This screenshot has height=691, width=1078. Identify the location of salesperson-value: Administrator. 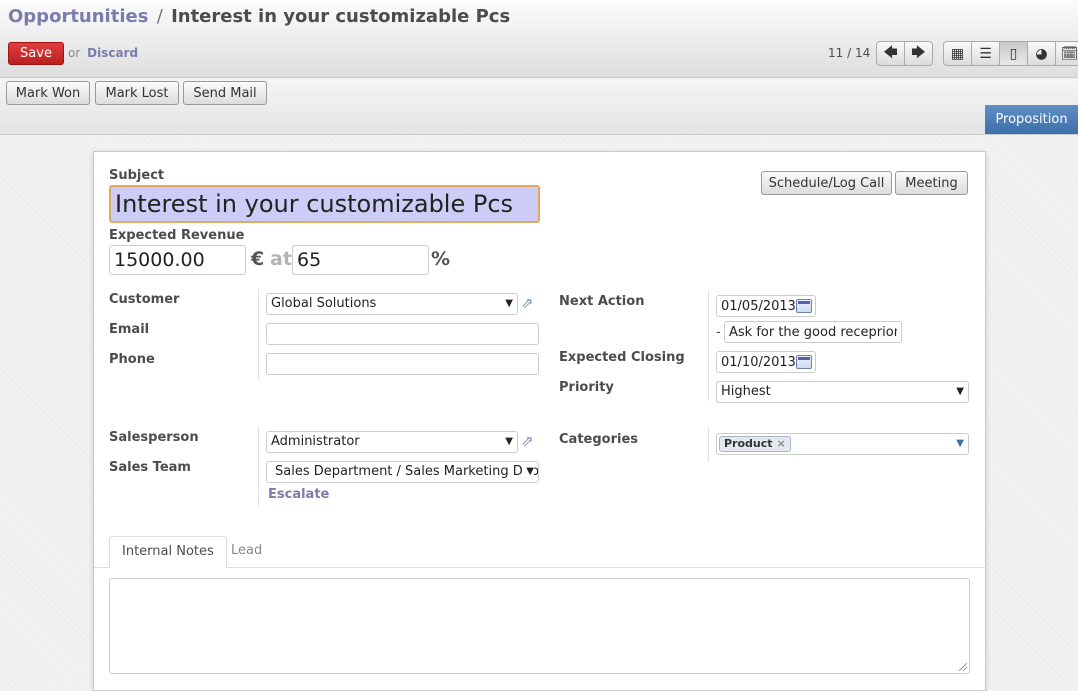
(315, 441).